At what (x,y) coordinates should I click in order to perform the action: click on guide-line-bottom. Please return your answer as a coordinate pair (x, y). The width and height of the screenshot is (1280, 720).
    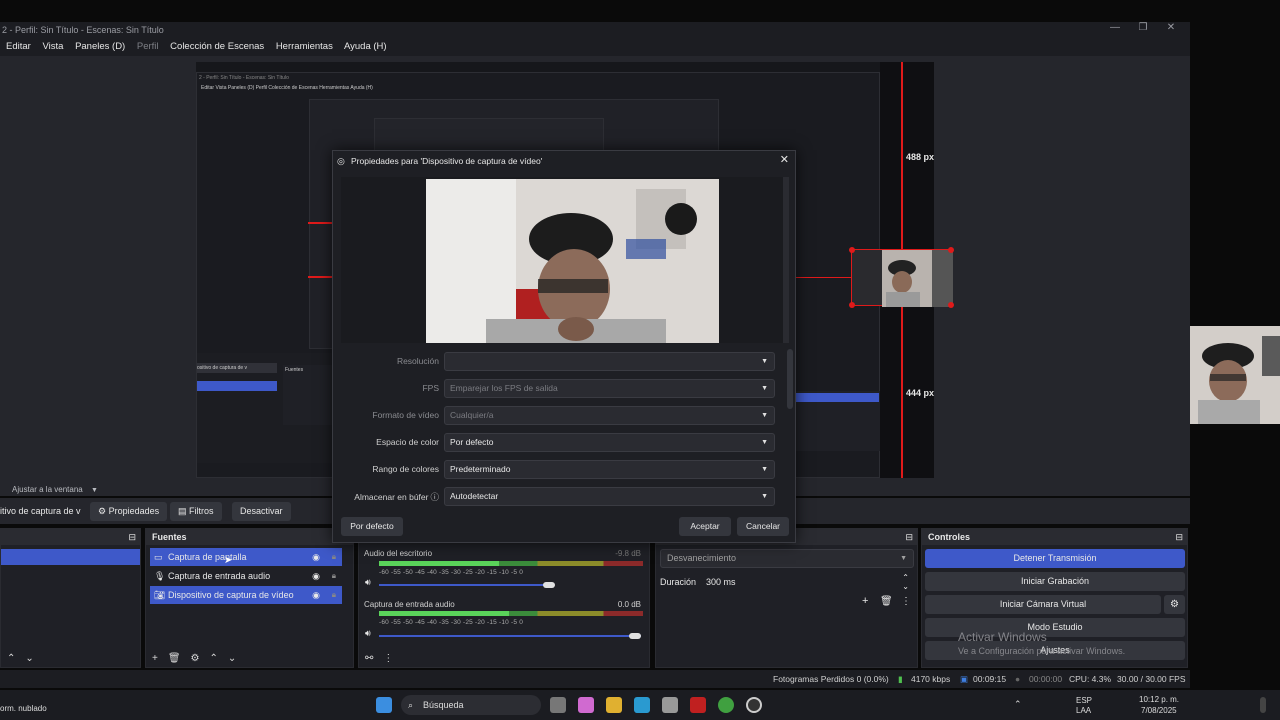
    Looking at the image, I should click on (902, 392).